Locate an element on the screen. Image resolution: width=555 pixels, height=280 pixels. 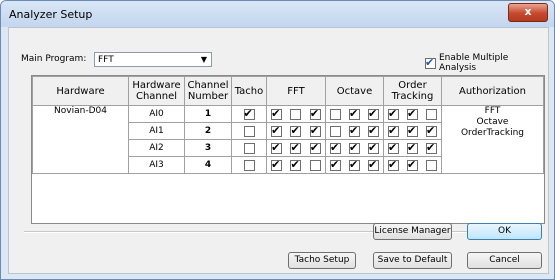
hardware-cell: Novian-D04 is located at coordinates (80, 139).